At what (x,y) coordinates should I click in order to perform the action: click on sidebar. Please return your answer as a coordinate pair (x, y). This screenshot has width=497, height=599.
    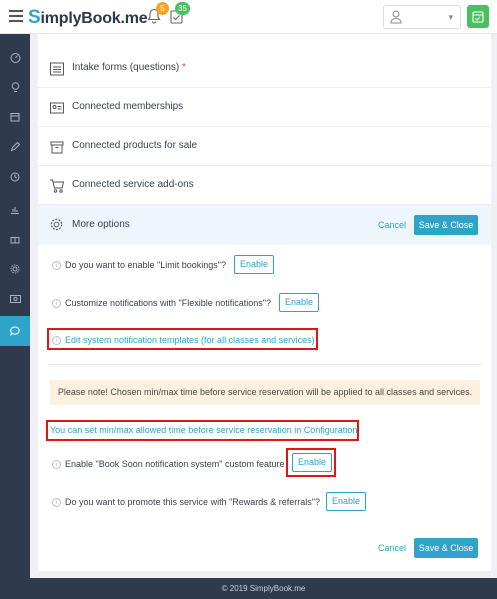
    Looking at the image, I should click on (15, 316).